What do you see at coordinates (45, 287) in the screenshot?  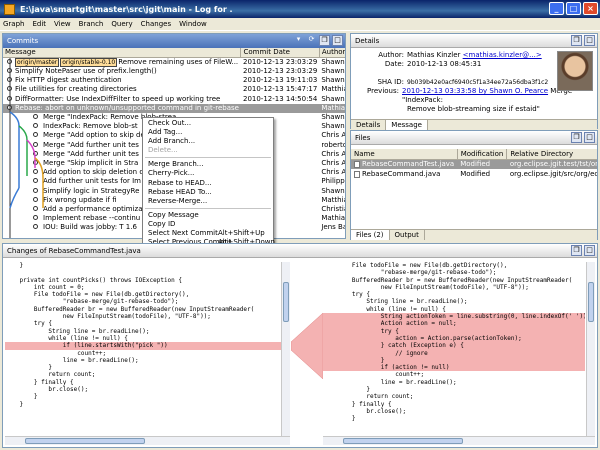 I see `code-line: int count = 0;` at bounding box center [45, 287].